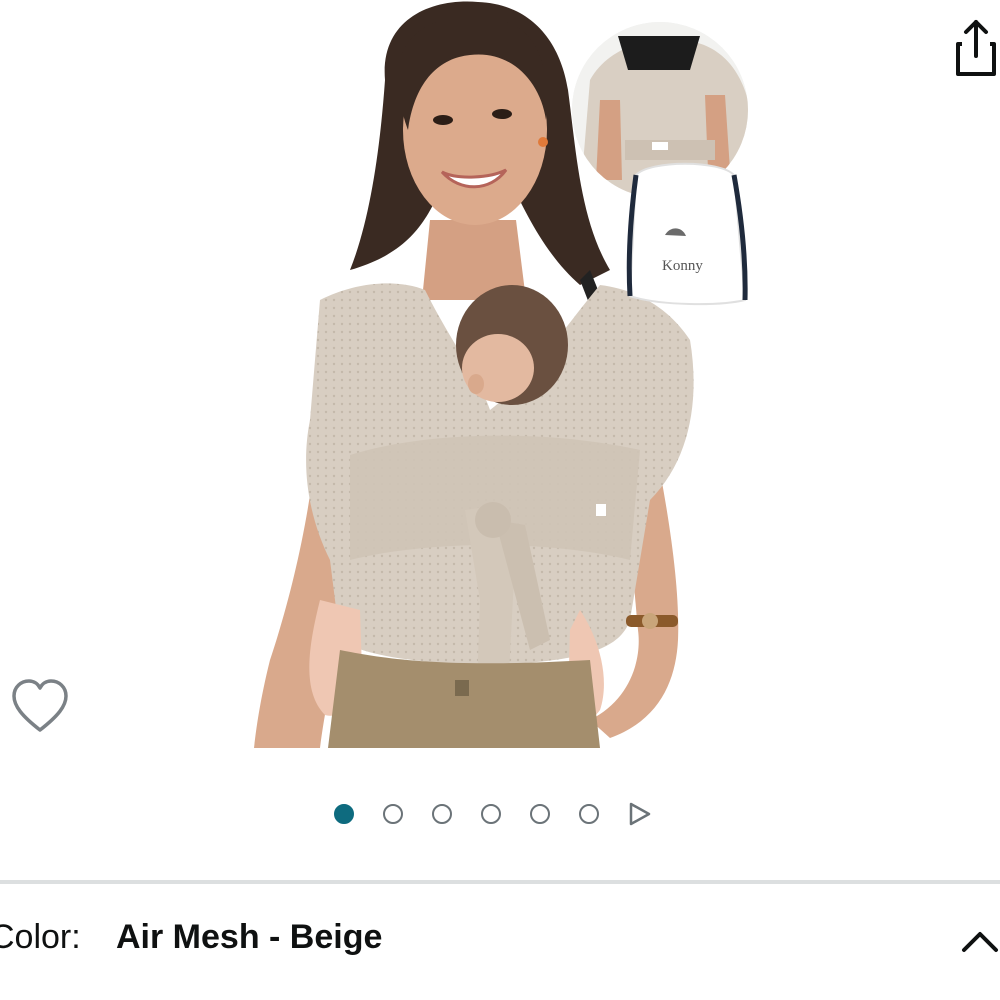  I want to click on add-to-wishlist-button, so click(40, 707).